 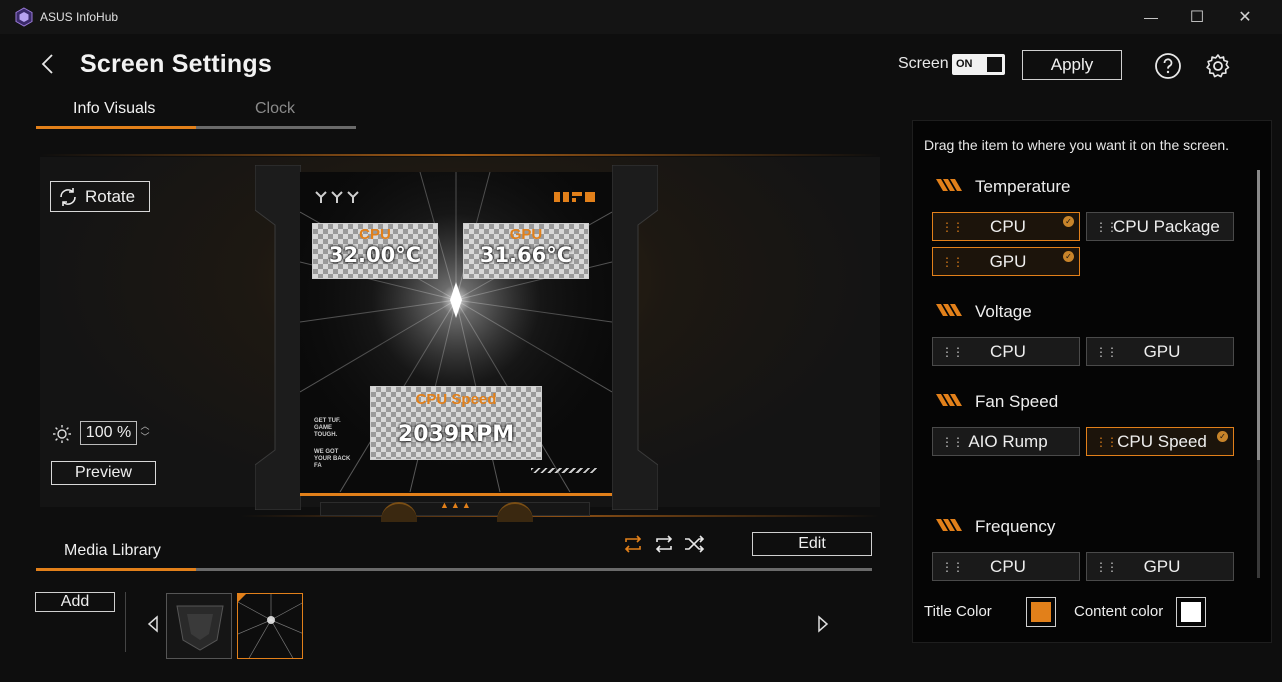 I want to click on brightness-unit: %, so click(x=124, y=432).